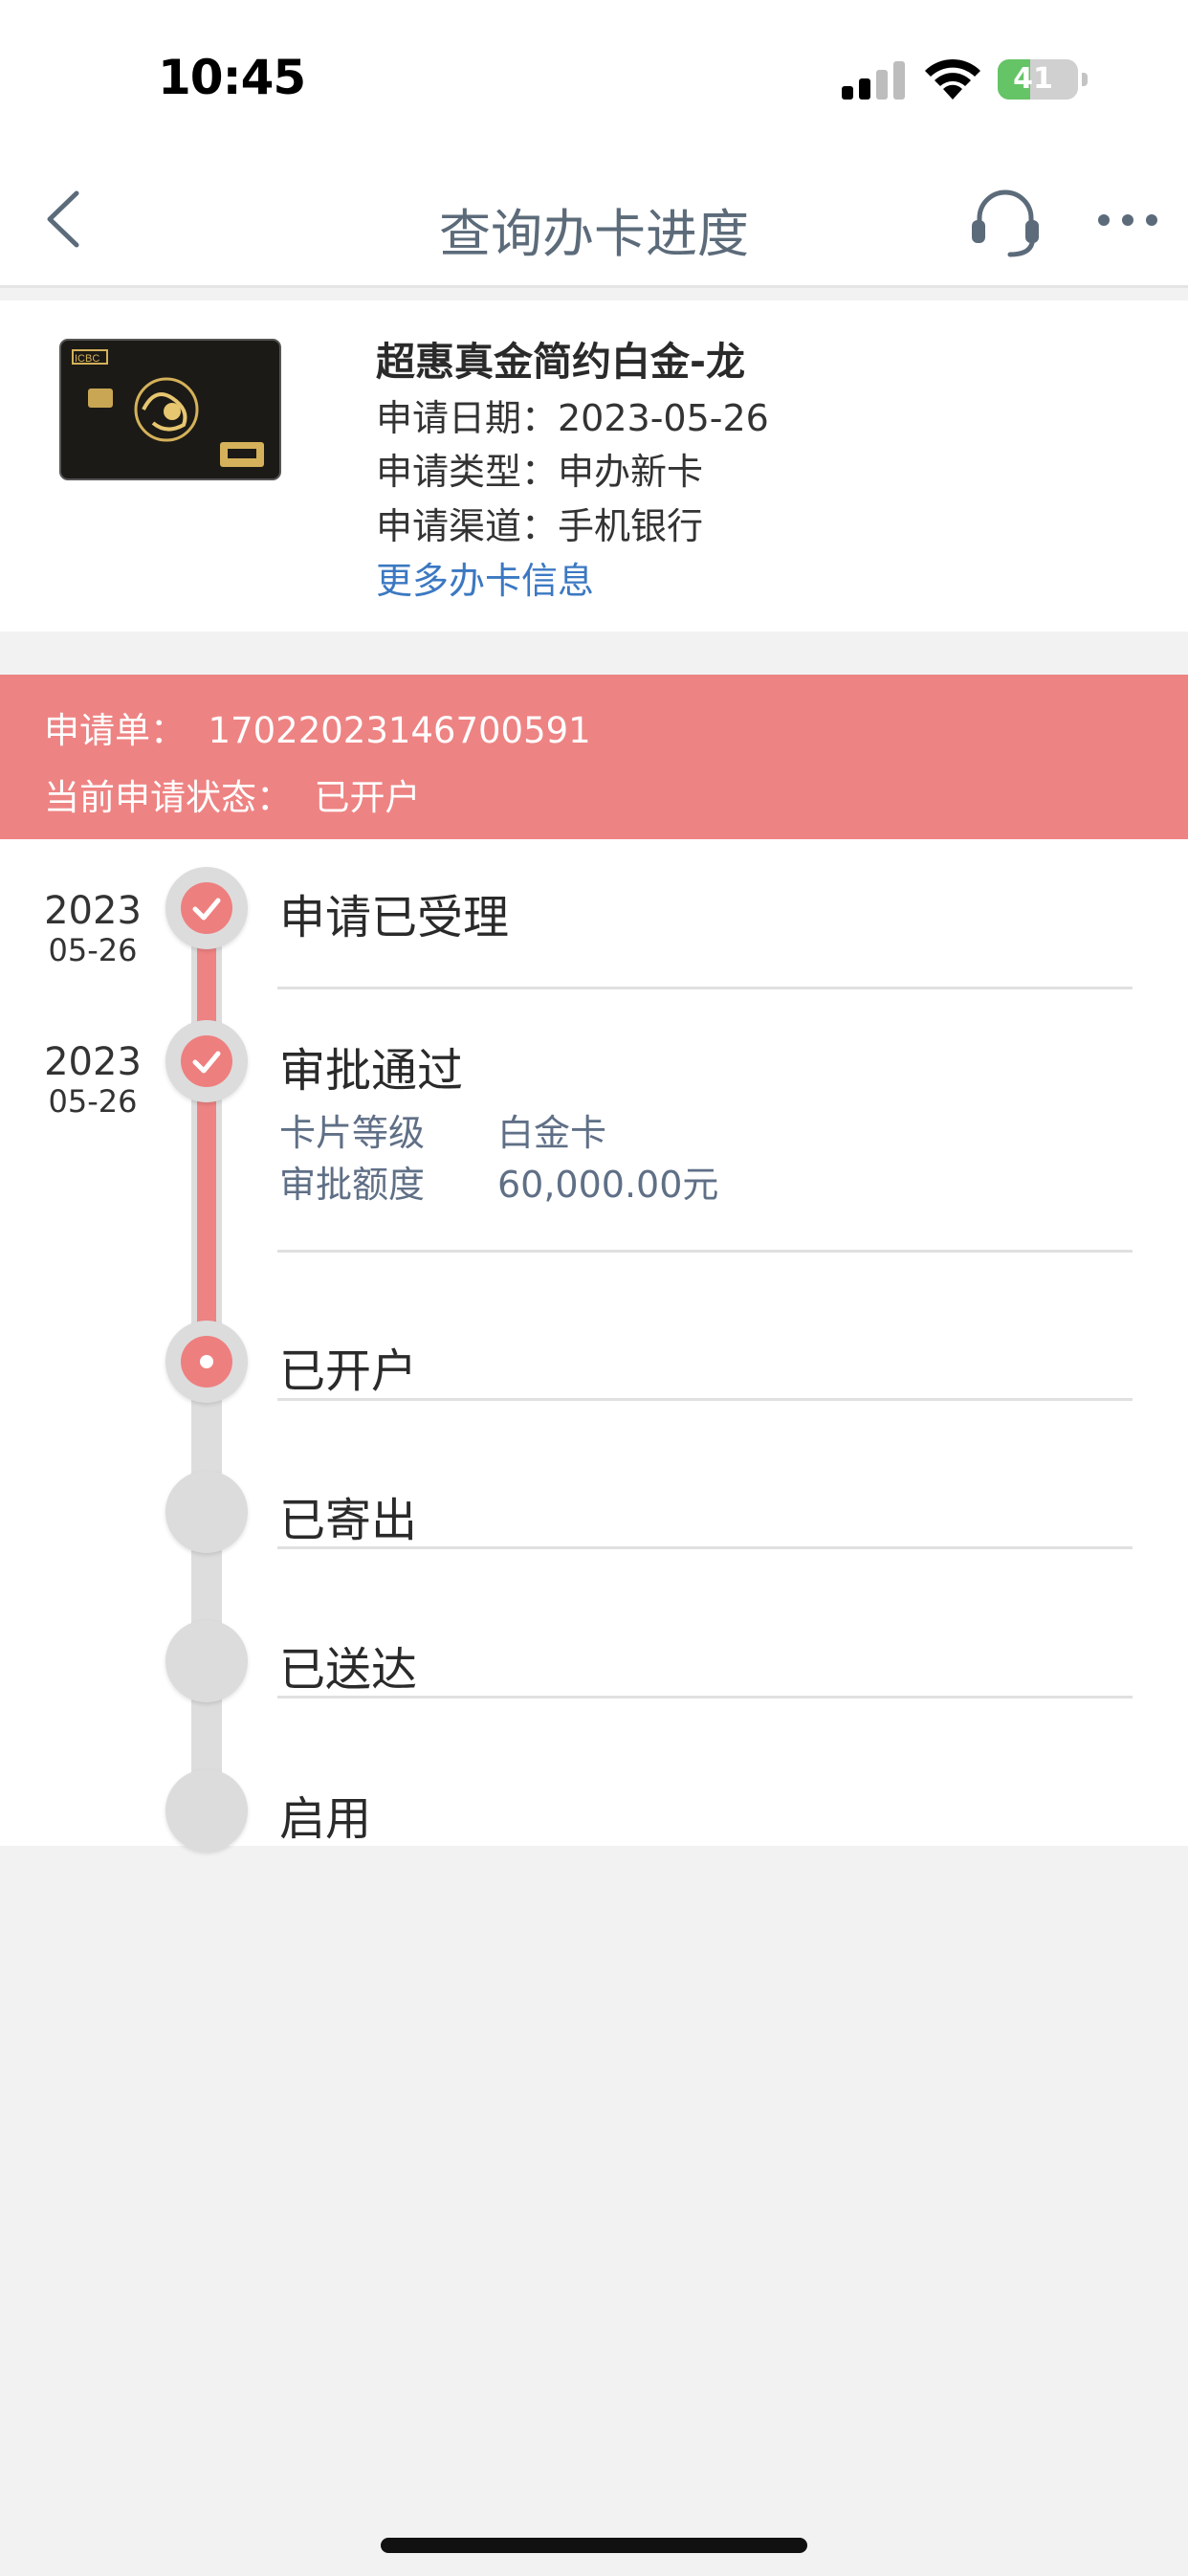 This screenshot has height=2576, width=1188. Describe the element at coordinates (93, 950) in the screenshot. I see `step-1-month-day: 05-26` at that location.